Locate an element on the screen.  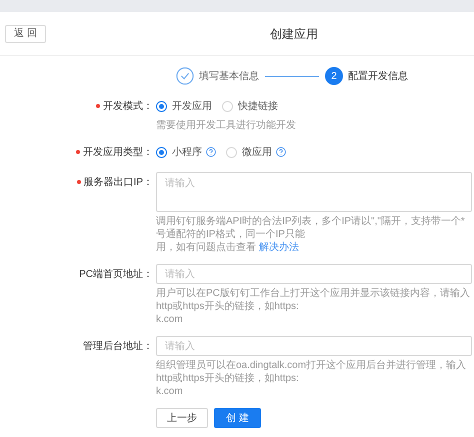
hint-text: 用户可以在PC版钉钉工作台上打开这个应用并显示该链接内容，请输入http或https开头的链接，如https: is located at coordinates (313, 300).